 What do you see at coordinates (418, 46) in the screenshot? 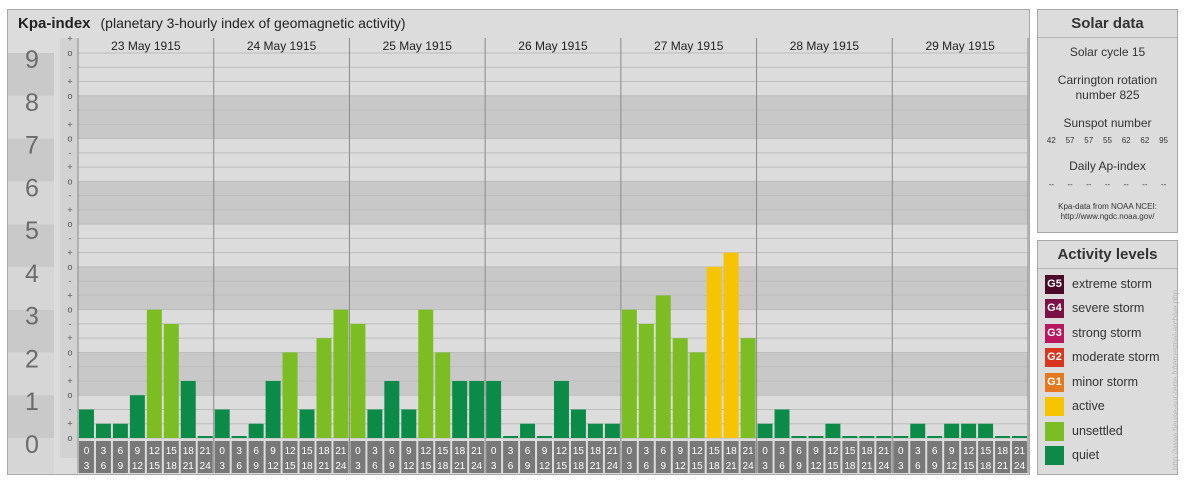
I see `day-label: 25 May 1915` at bounding box center [418, 46].